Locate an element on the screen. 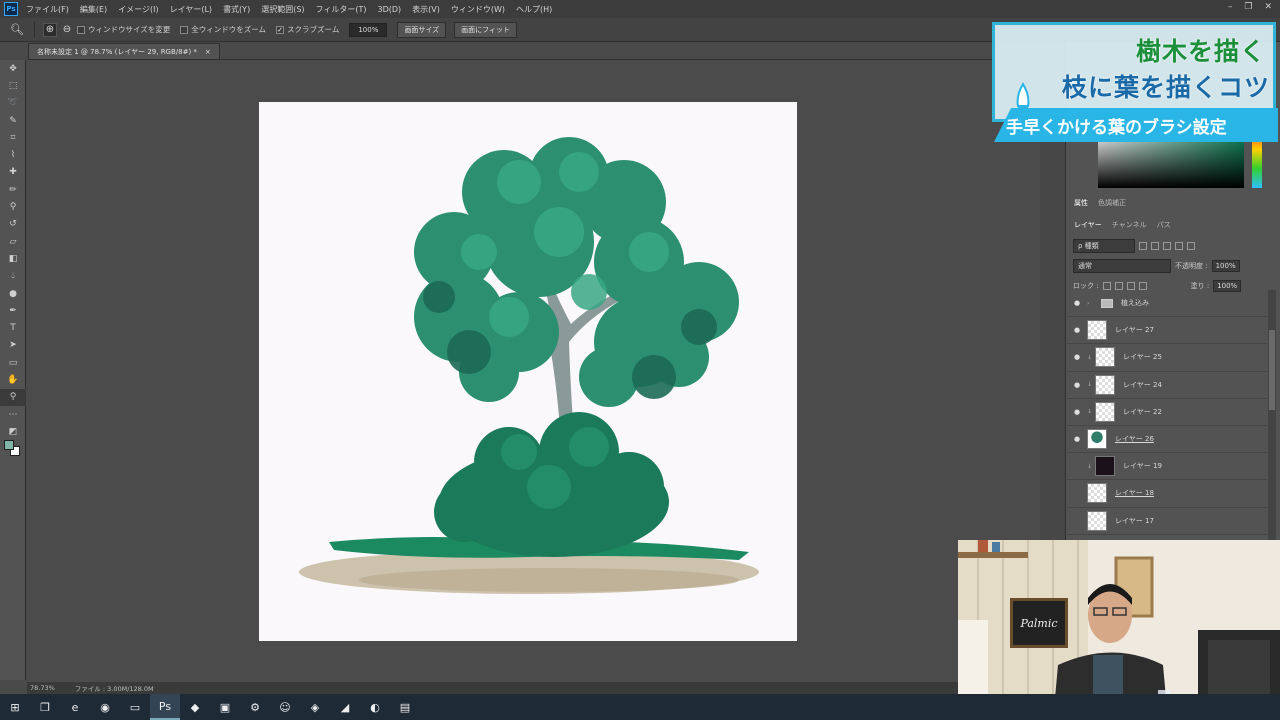  layer-kind-filter: ρ 種類 is located at coordinates (1104, 246).